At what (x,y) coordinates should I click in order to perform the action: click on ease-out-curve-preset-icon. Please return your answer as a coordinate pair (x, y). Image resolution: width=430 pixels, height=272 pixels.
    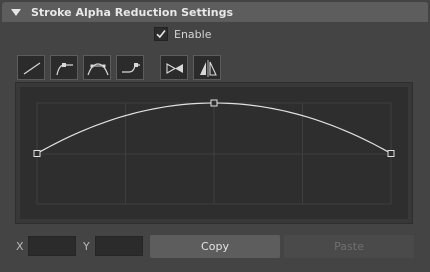
    Looking at the image, I should click on (64, 69).